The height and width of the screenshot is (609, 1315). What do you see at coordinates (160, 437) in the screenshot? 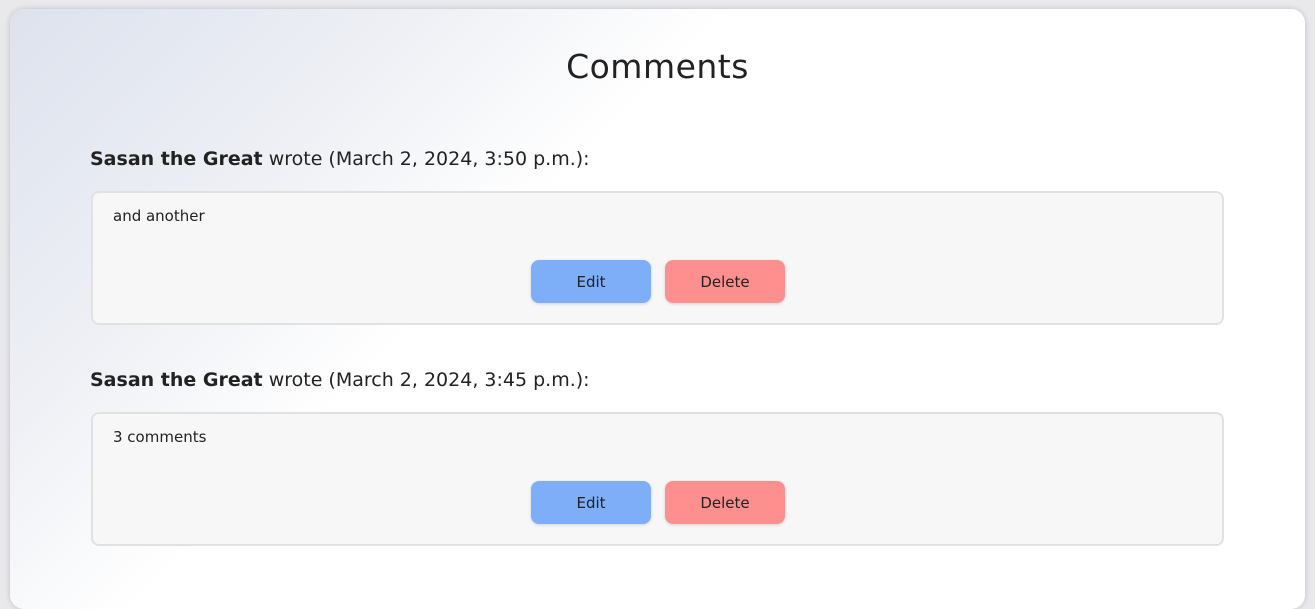
I see `comment-text: 3 comments` at bounding box center [160, 437].